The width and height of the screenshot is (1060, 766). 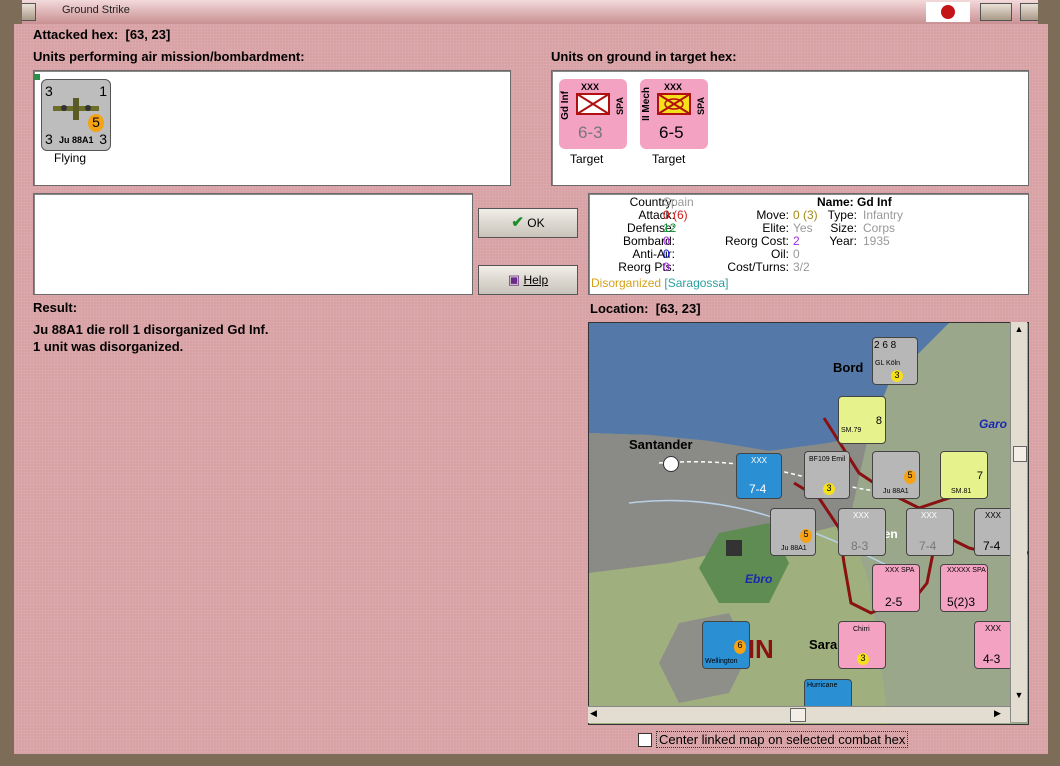 I want to click on horizontal-scroll-thumb, so click(x=798, y=715).